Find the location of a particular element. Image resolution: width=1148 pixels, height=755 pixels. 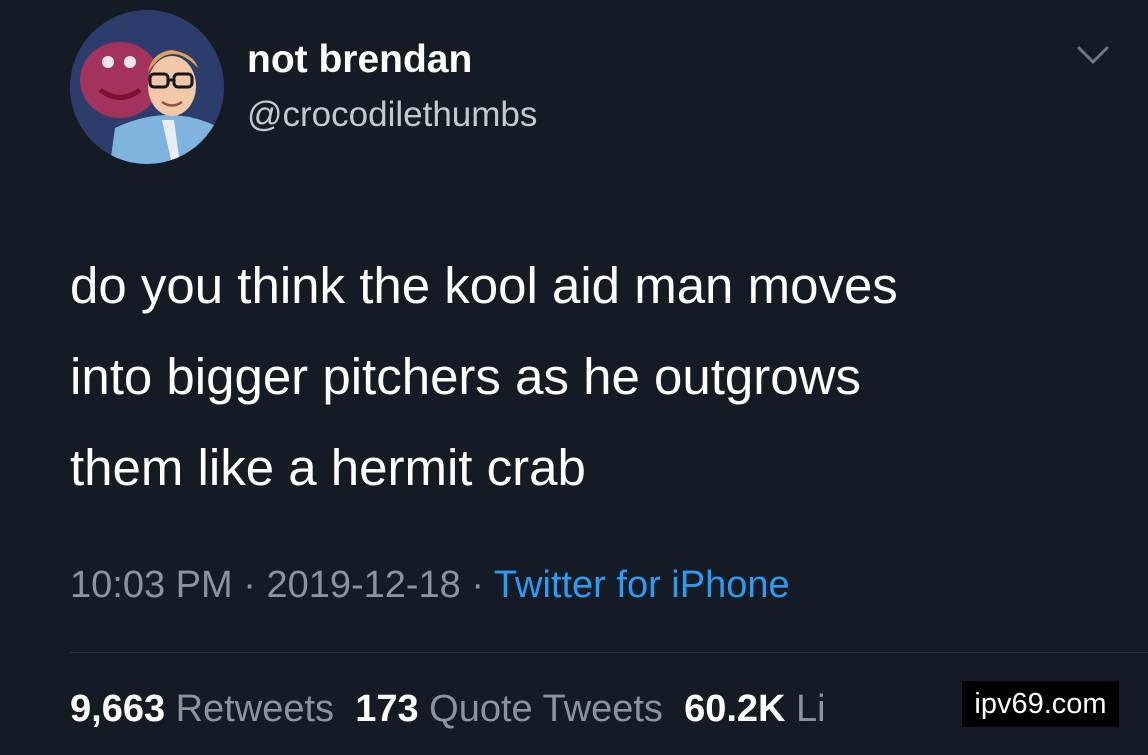

chevron-down-icon is located at coordinates (1093, 55).